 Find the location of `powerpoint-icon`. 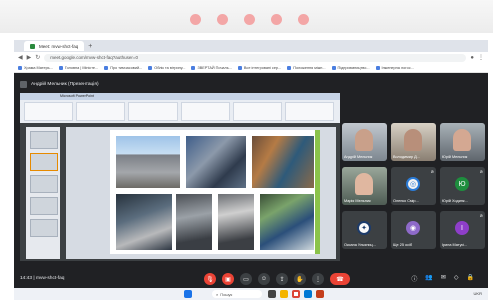

powerpoint-icon is located at coordinates (320, 294).